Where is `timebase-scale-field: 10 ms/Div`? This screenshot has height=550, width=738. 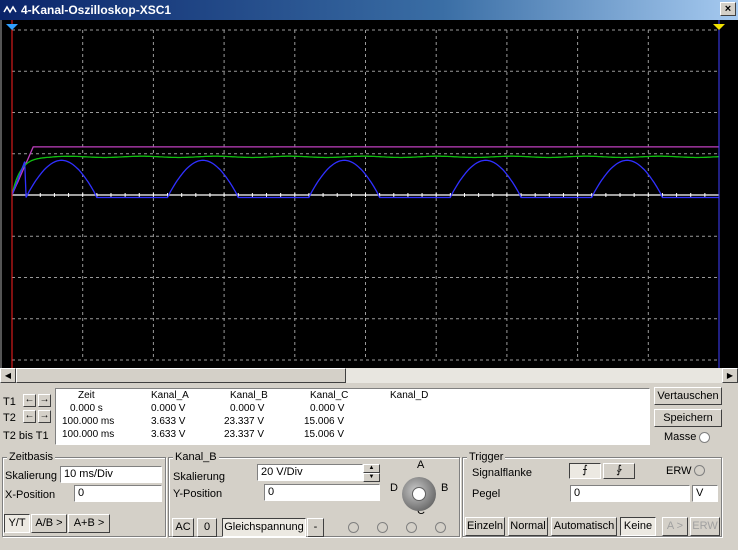
timebase-scale-field: 10 ms/Div is located at coordinates (111, 474).